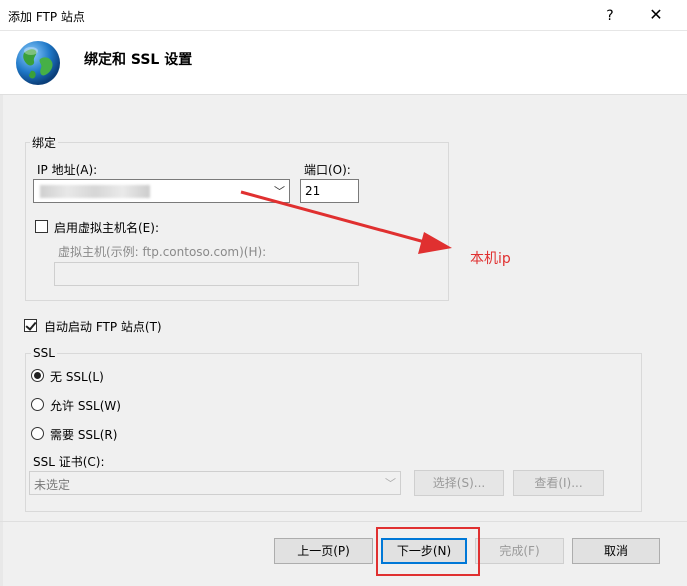 The image size is (687, 586). What do you see at coordinates (83, 434) in the screenshot?
I see `ssl-require-label: 需要 SSL(R)` at bounding box center [83, 434].